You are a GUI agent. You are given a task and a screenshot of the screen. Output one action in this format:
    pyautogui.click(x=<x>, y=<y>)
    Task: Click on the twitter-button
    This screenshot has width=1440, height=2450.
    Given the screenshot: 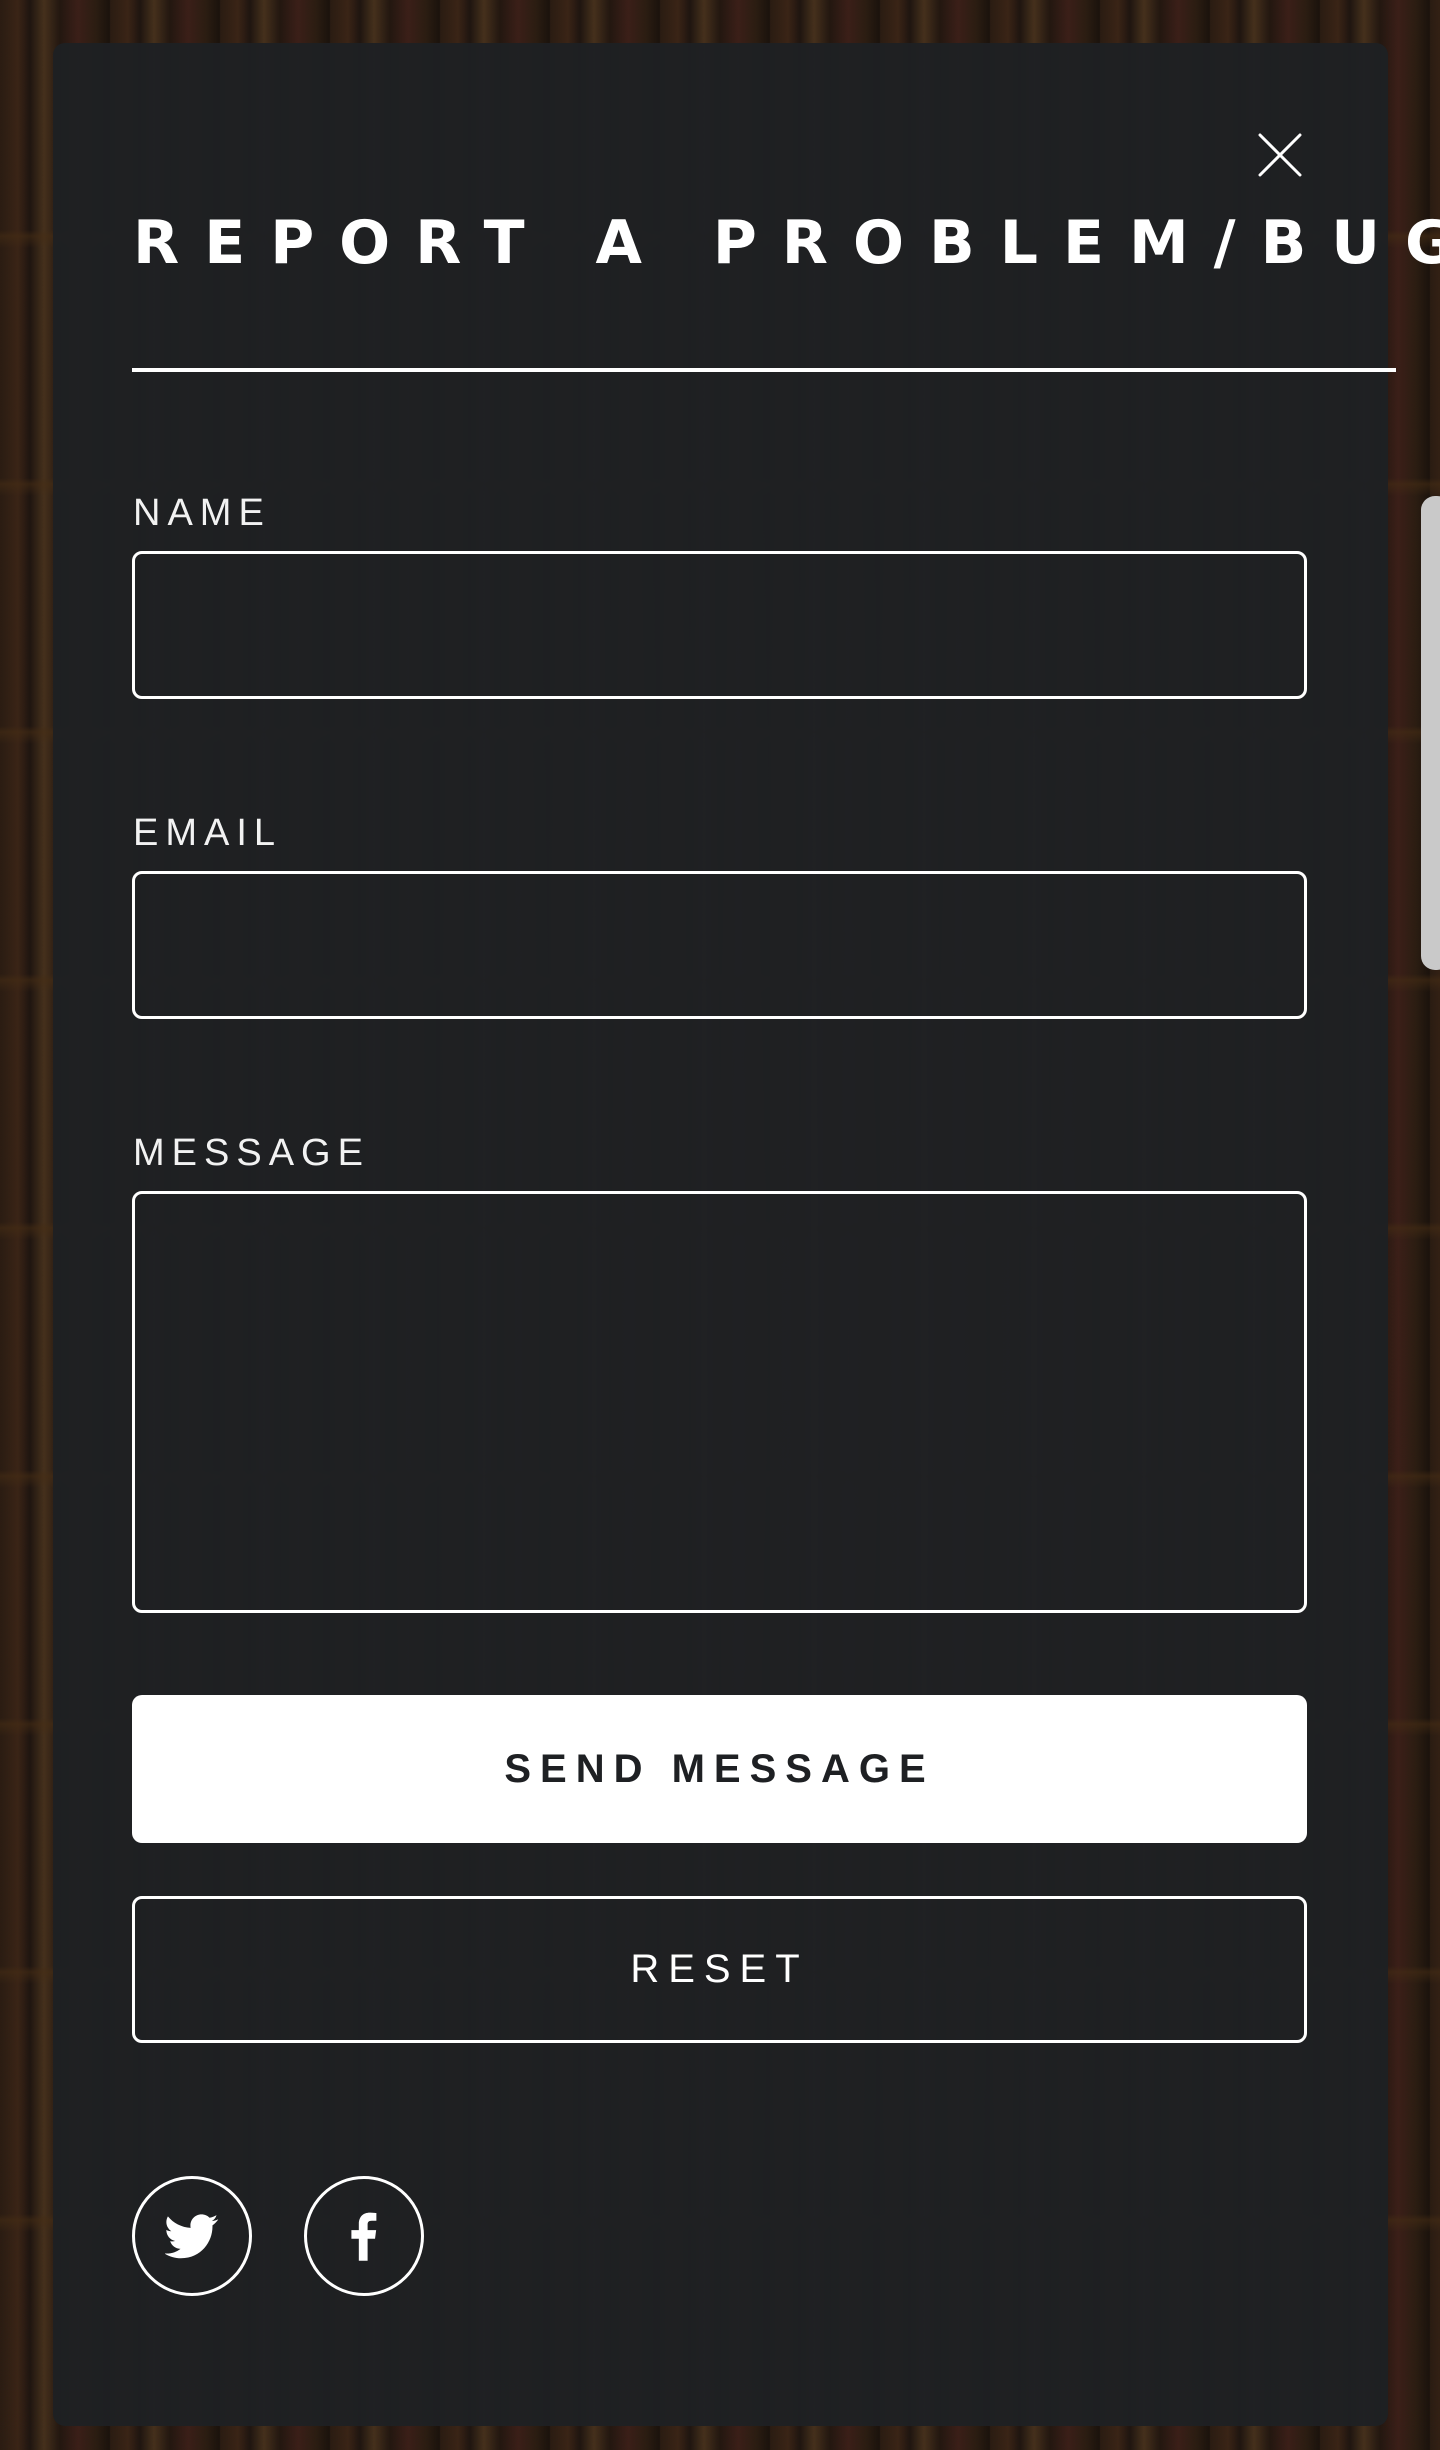 What is the action you would take?
    pyautogui.click(x=192, y=2236)
    